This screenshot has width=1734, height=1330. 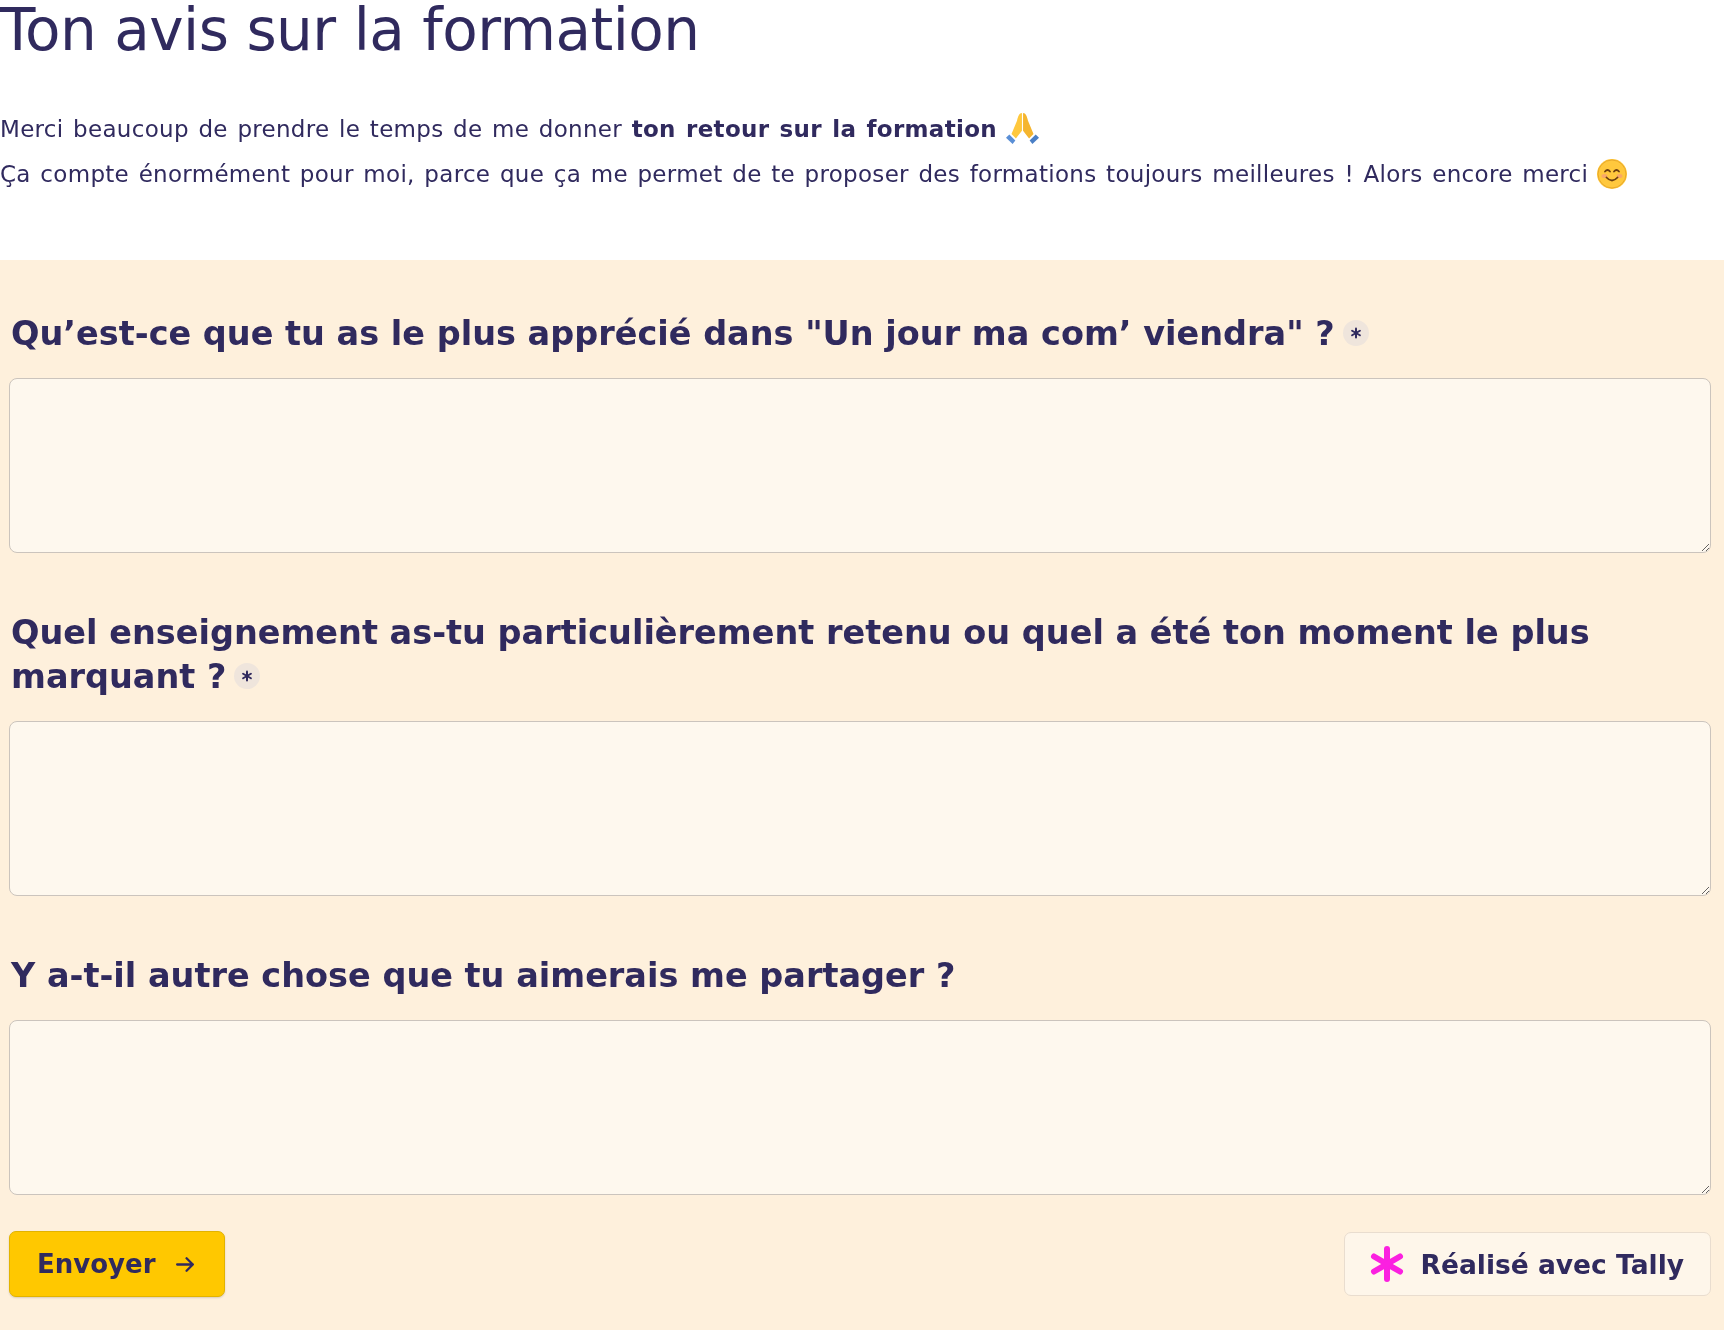 I want to click on praying-hands-icon, so click(x=1022, y=128).